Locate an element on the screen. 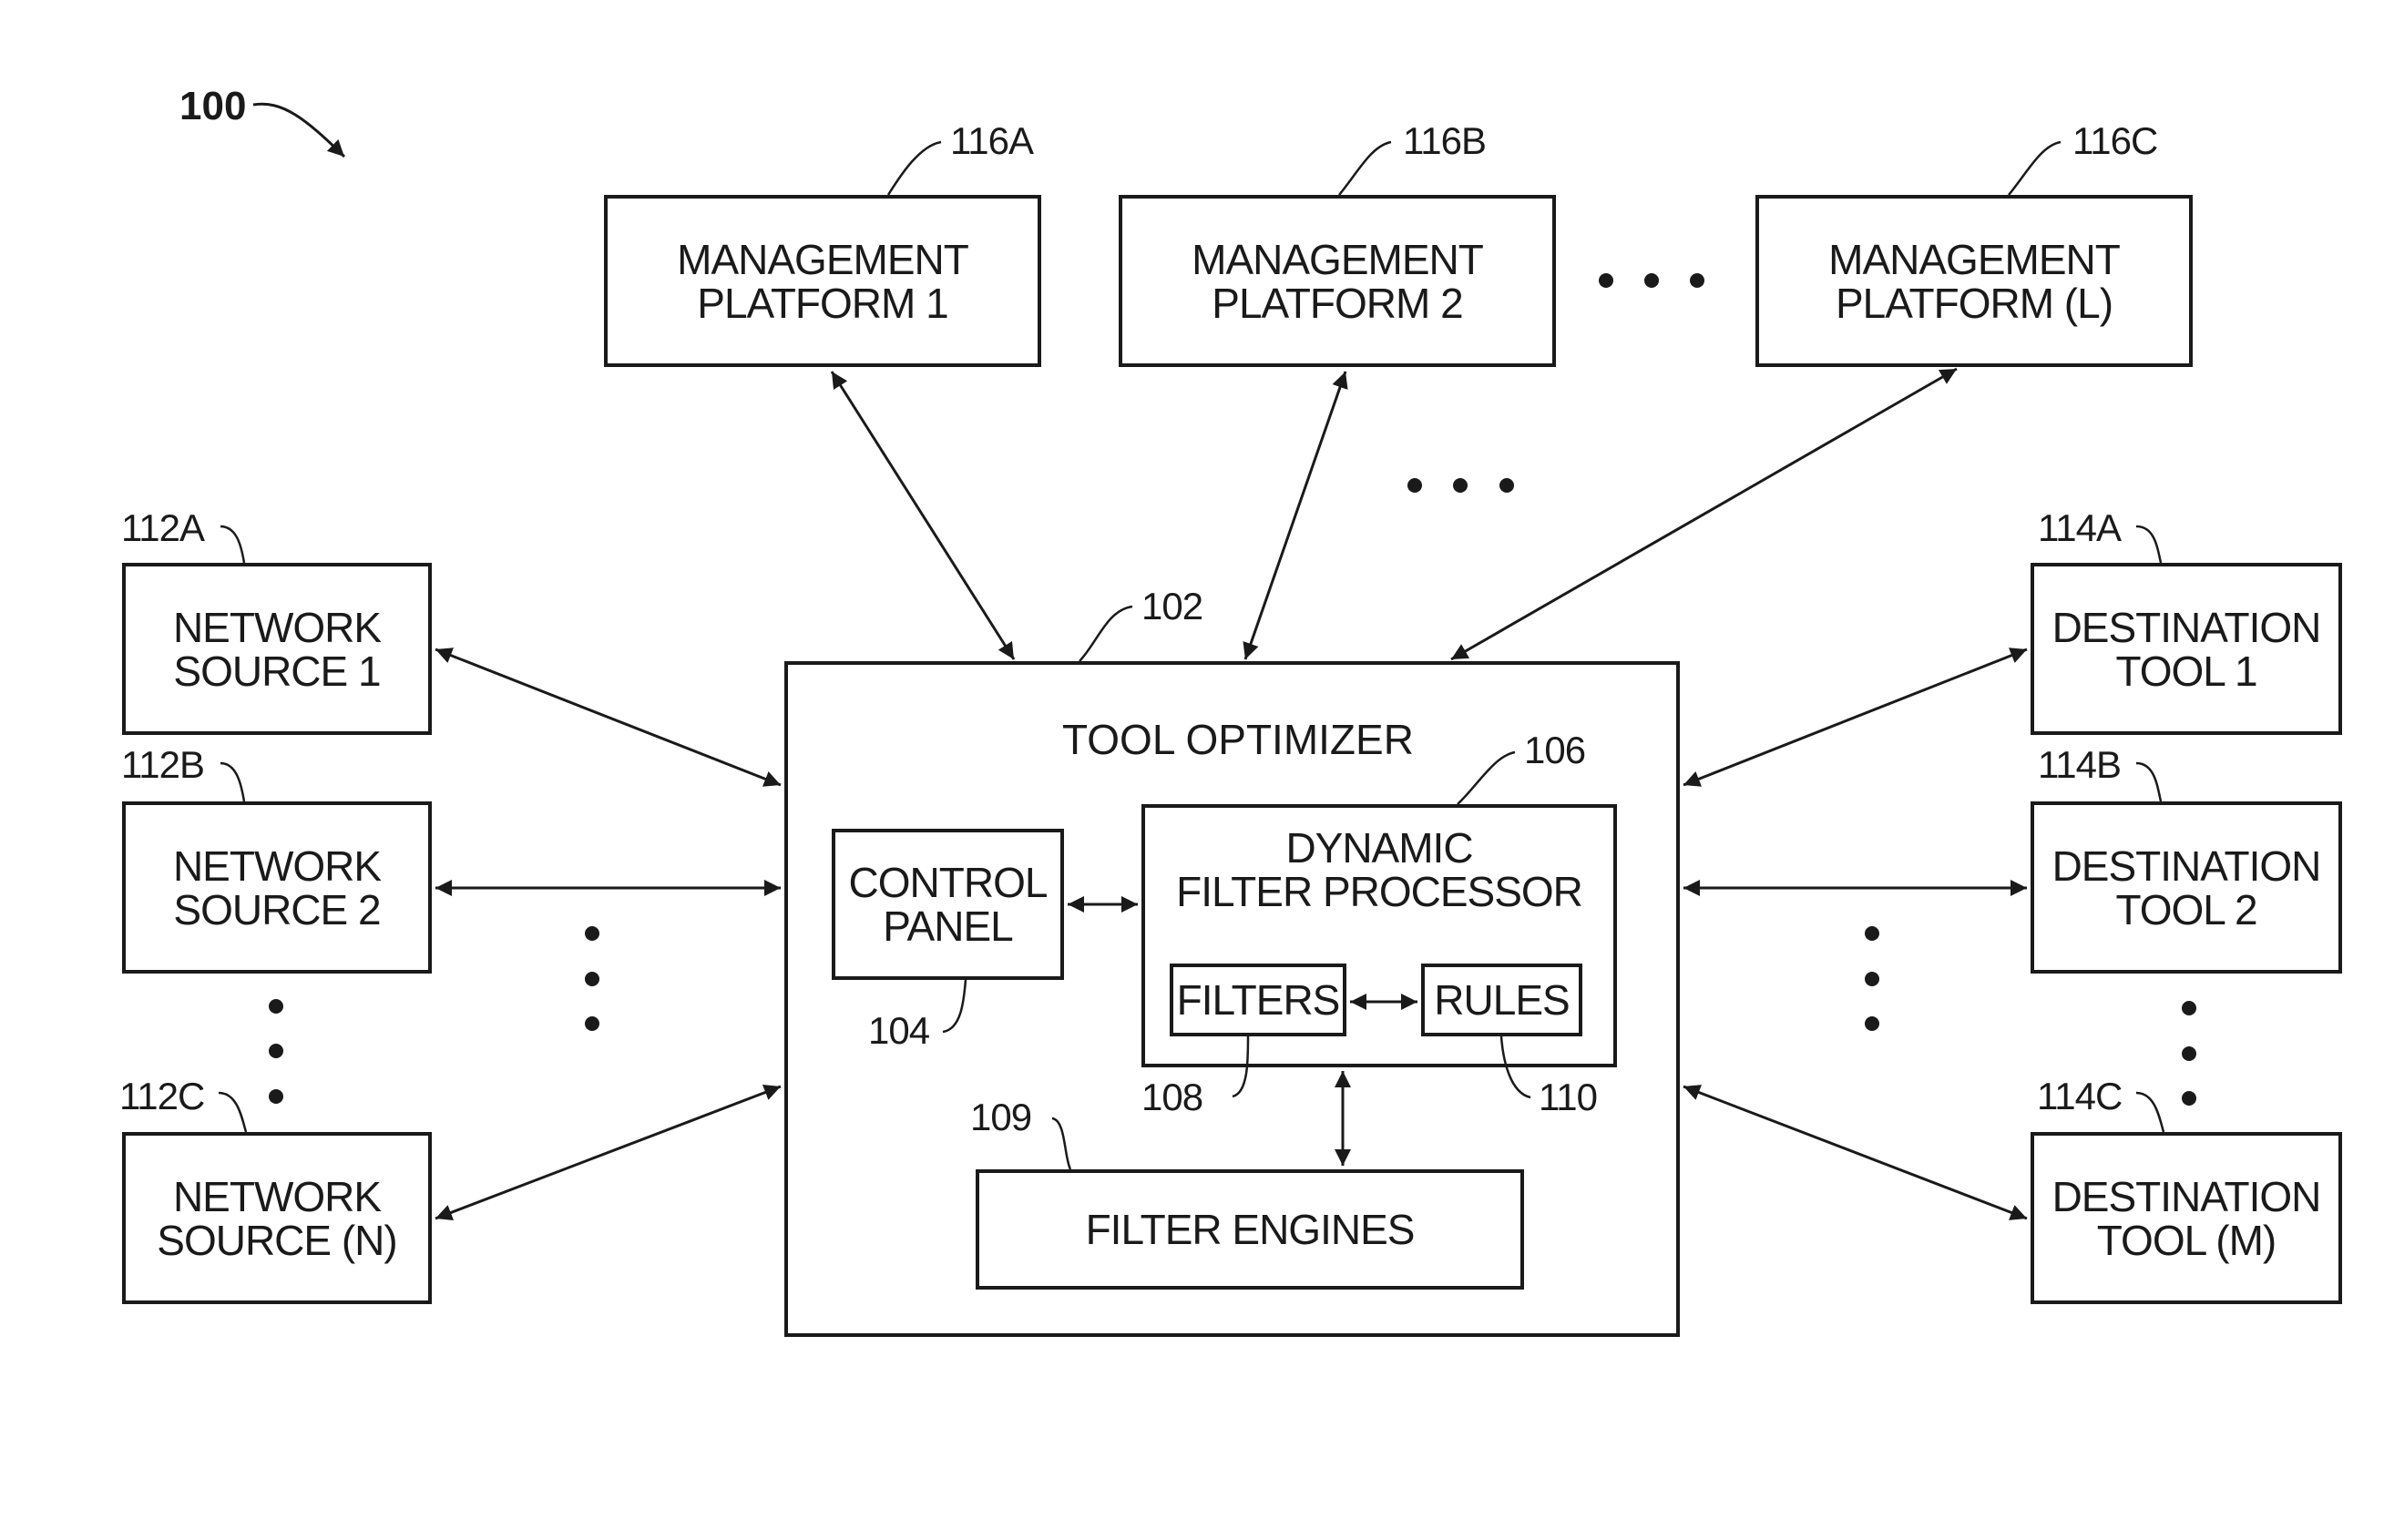 Image resolution: width=2384 pixels, height=1540 pixels. leader-112a is located at coordinates (233, 544).